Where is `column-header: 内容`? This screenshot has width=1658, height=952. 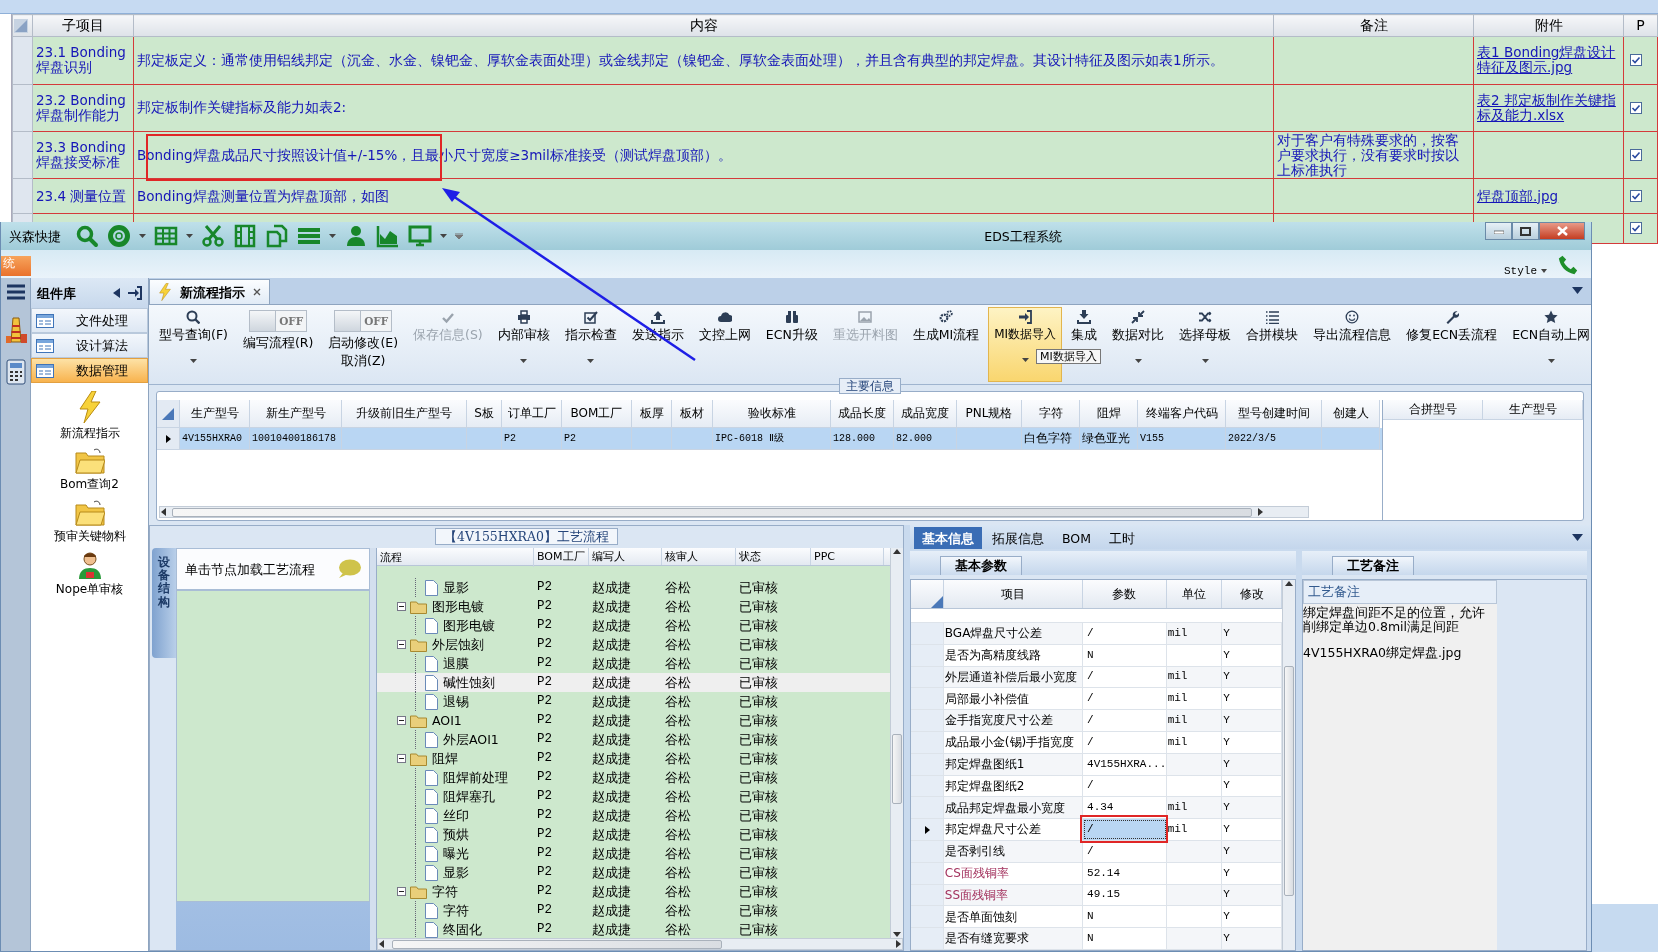
column-header: 内容 is located at coordinates (703, 25).